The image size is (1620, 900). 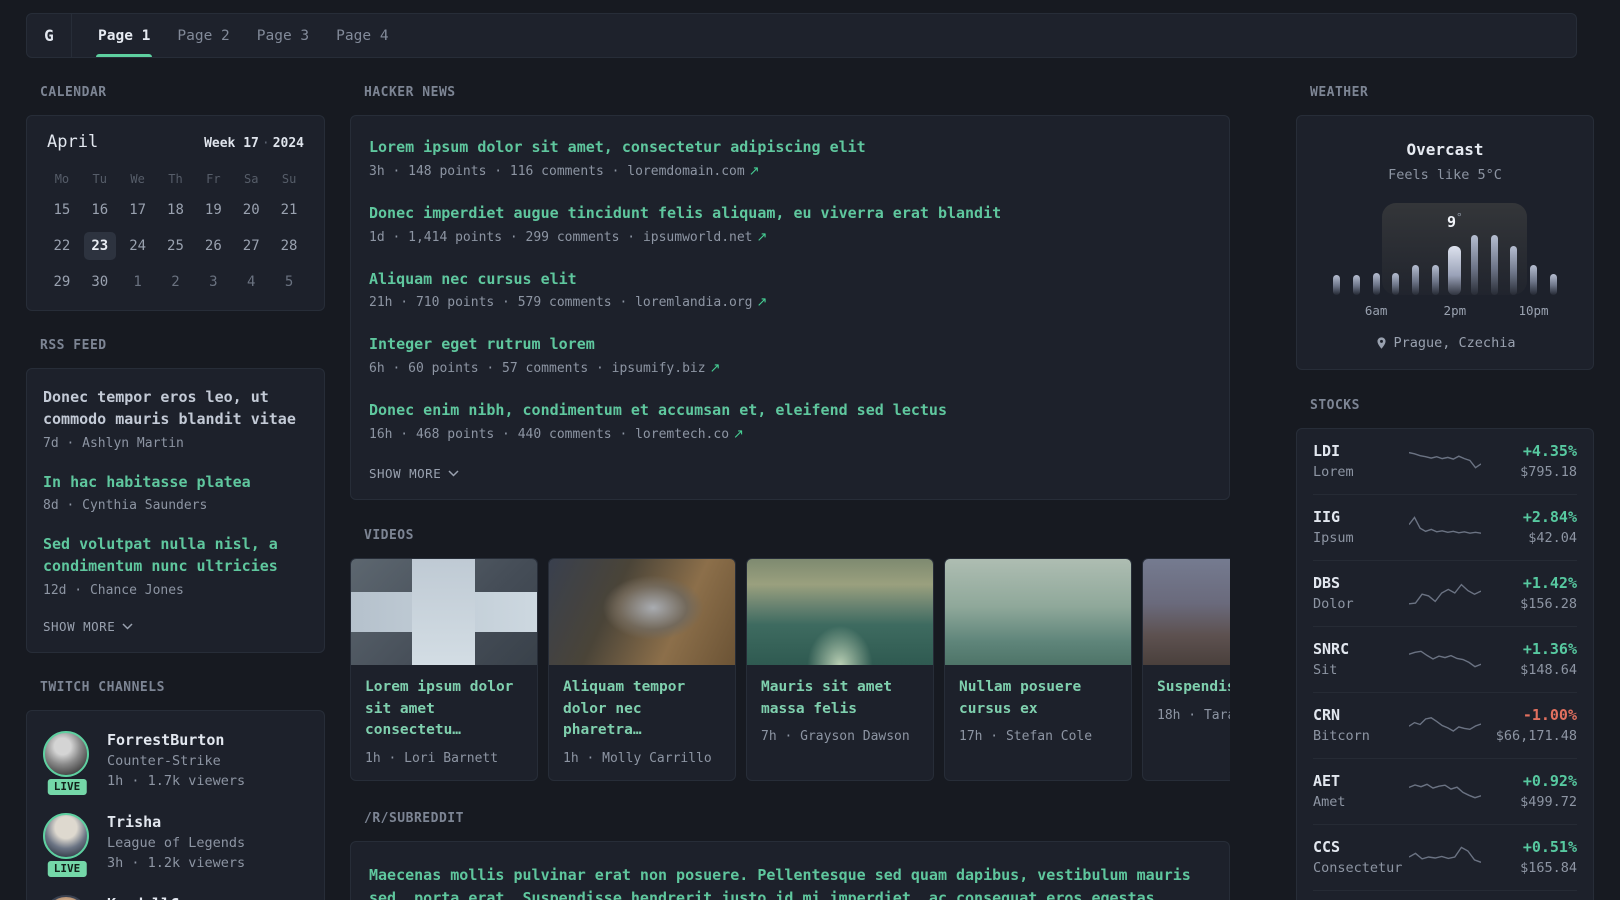 I want to click on calendar-day: 20, so click(x=251, y=210).